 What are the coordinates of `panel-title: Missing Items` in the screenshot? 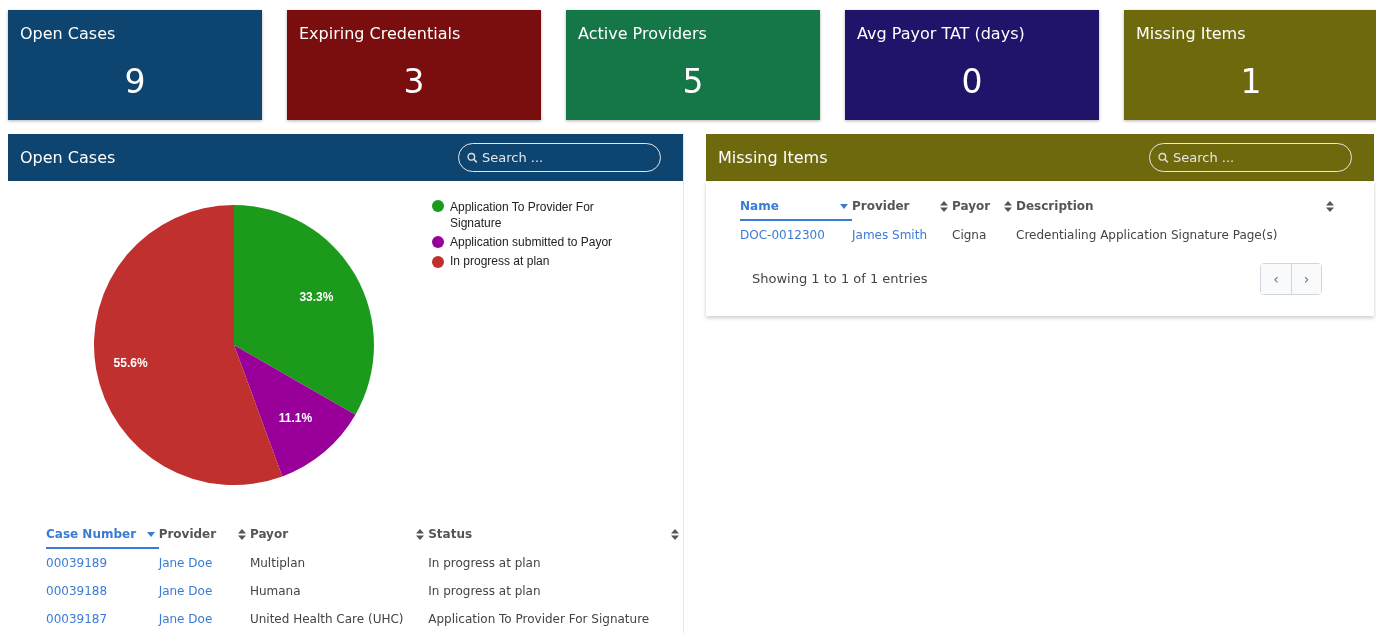 It's located at (773, 157).